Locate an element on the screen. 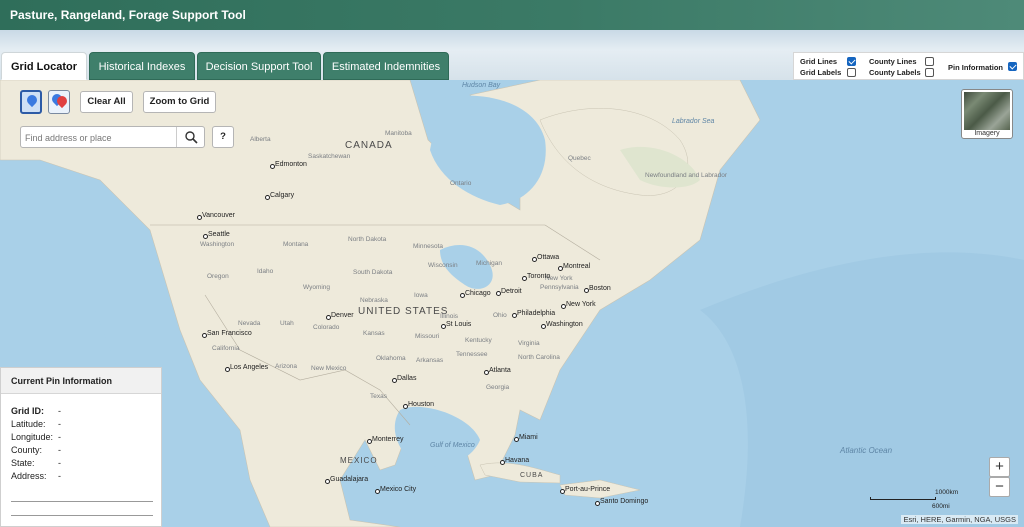 This screenshot has width=1024, height=527. water-label: Gulf of Mexico is located at coordinates (452, 445).